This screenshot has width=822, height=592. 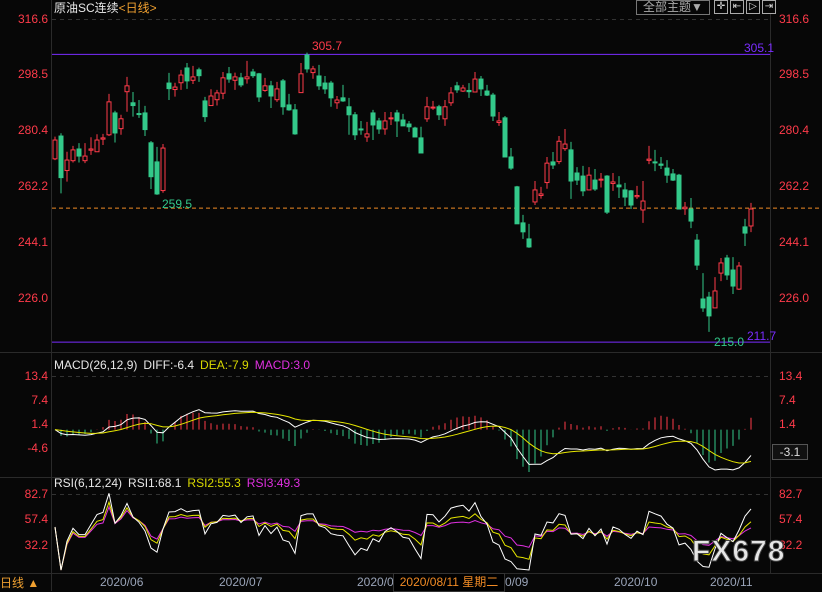 I want to click on timeframe-toggle: 日线 ▲, so click(x=19, y=583).